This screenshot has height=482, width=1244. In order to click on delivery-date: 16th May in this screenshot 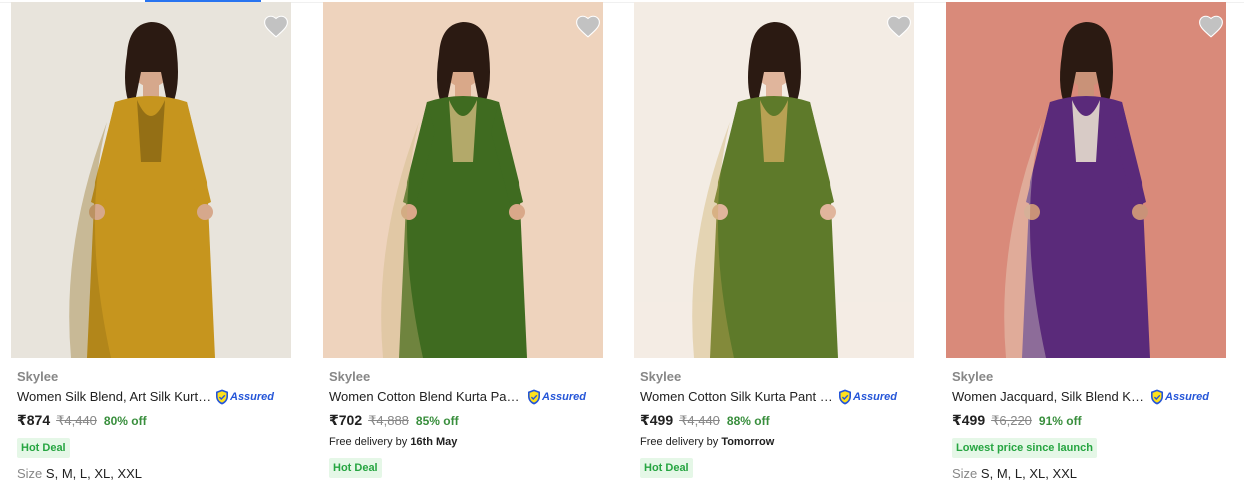, I will do `click(434, 442)`.